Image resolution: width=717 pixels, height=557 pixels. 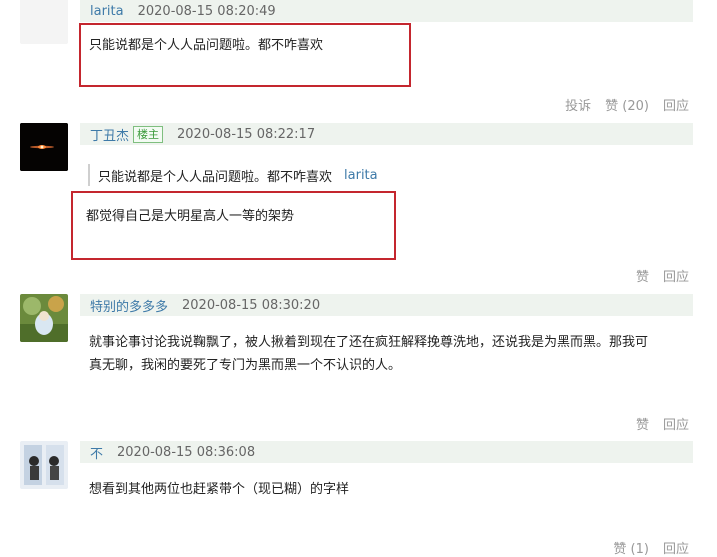 I want to click on comment-author: 丁丑杰, so click(x=109, y=134).